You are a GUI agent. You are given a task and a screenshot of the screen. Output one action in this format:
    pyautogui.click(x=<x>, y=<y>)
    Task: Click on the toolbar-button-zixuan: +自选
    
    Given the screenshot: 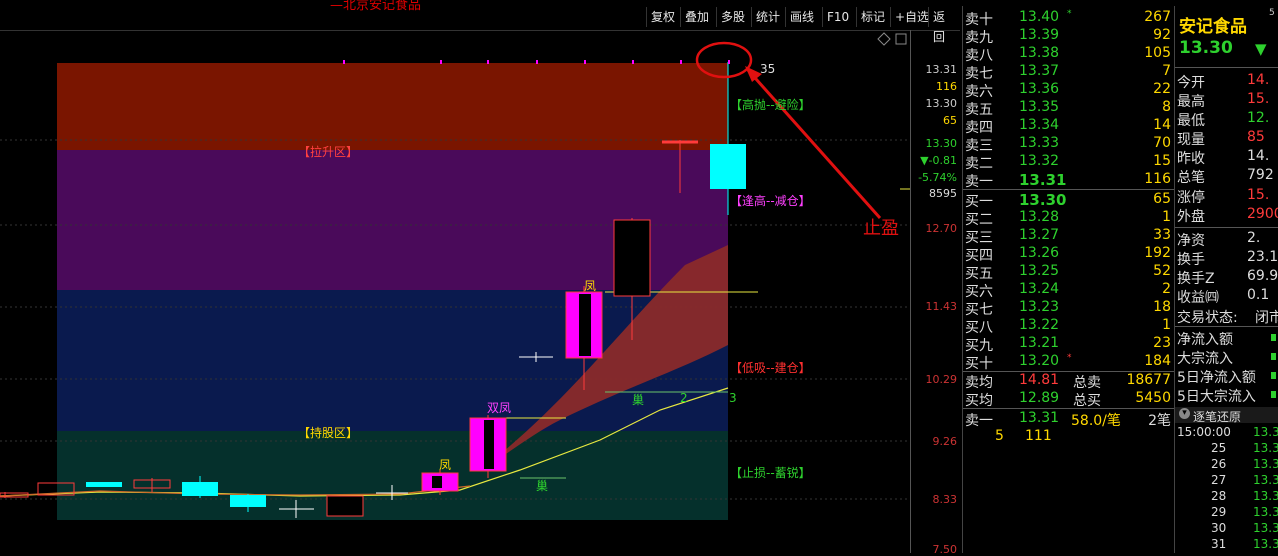 What is the action you would take?
    pyautogui.click(x=911, y=17)
    